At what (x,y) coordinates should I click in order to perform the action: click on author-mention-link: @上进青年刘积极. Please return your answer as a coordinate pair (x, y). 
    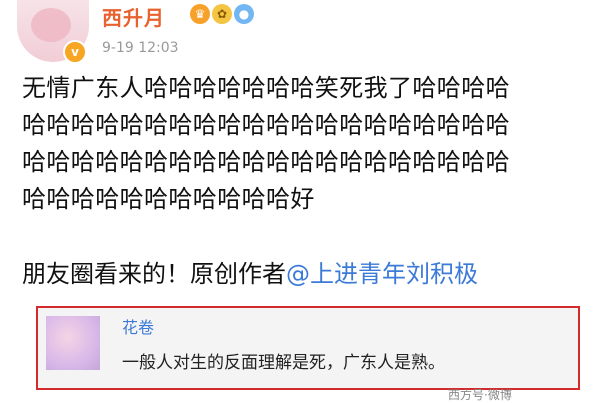
    Looking at the image, I should click on (382, 274).